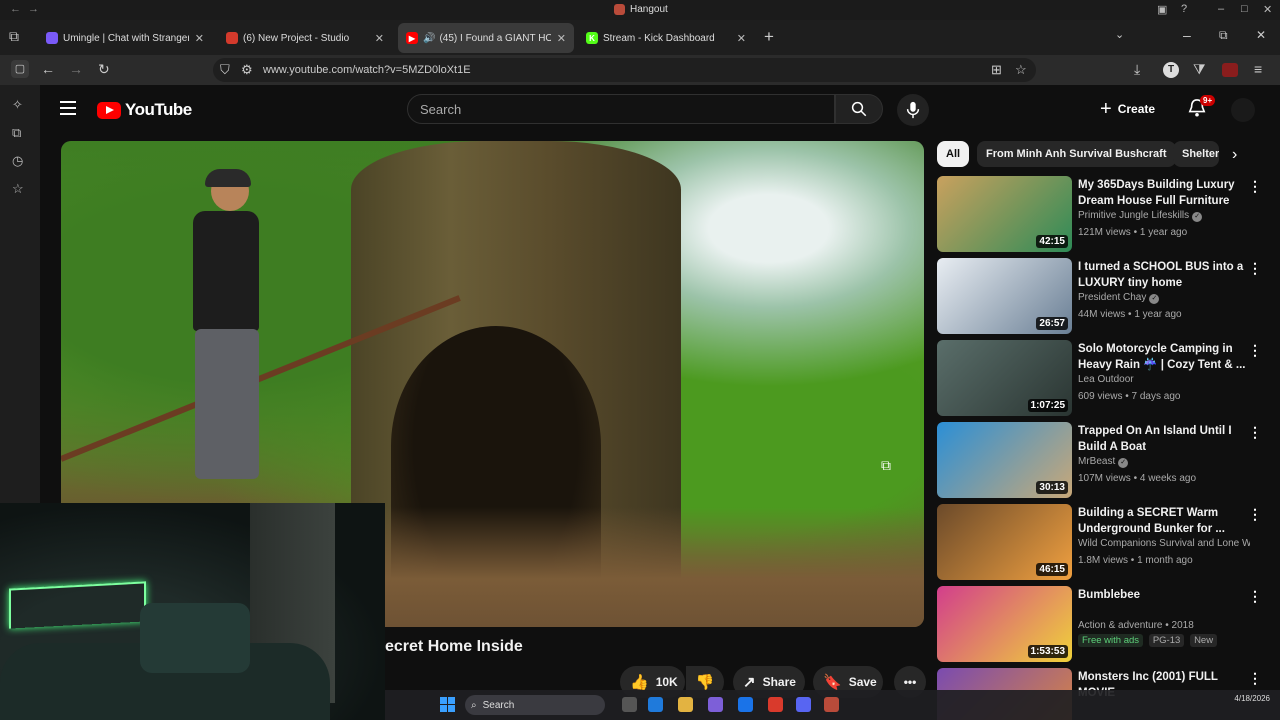 The image size is (1280, 720). What do you see at coordinates (125, 38) in the screenshot?
I see `tab-umingle: Umingle | Chat with Strangers I ✕` at bounding box center [125, 38].